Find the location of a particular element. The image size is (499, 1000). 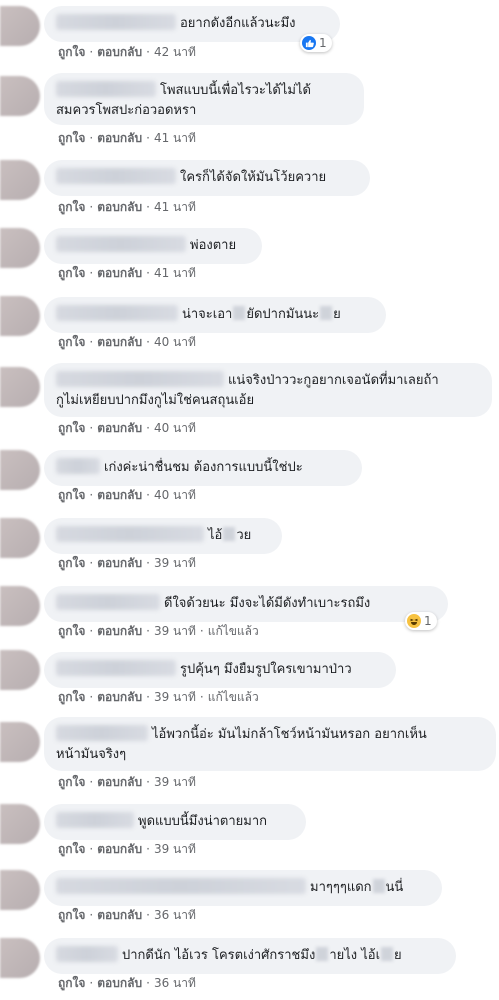

comment-text: ายไง ไอ้เ is located at coordinates (355, 955).